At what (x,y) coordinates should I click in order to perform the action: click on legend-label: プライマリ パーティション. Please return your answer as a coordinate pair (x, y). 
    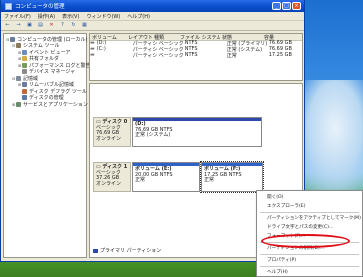
    Looking at the image, I should click on (131, 251).